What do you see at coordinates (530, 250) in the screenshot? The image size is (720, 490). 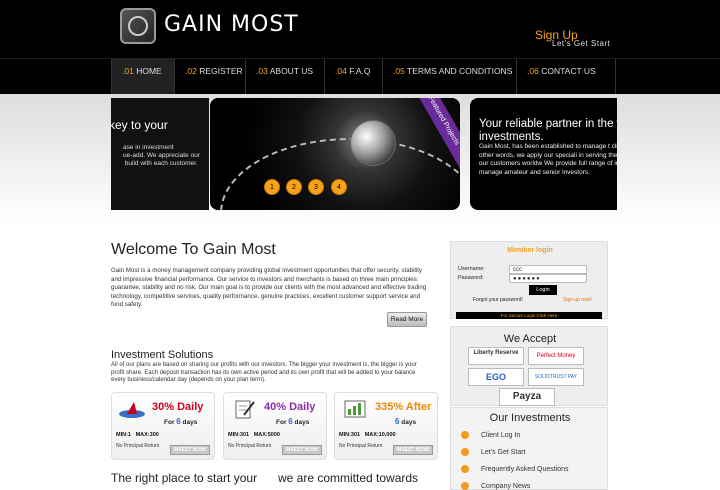 I see `login-title: Member login` at bounding box center [530, 250].